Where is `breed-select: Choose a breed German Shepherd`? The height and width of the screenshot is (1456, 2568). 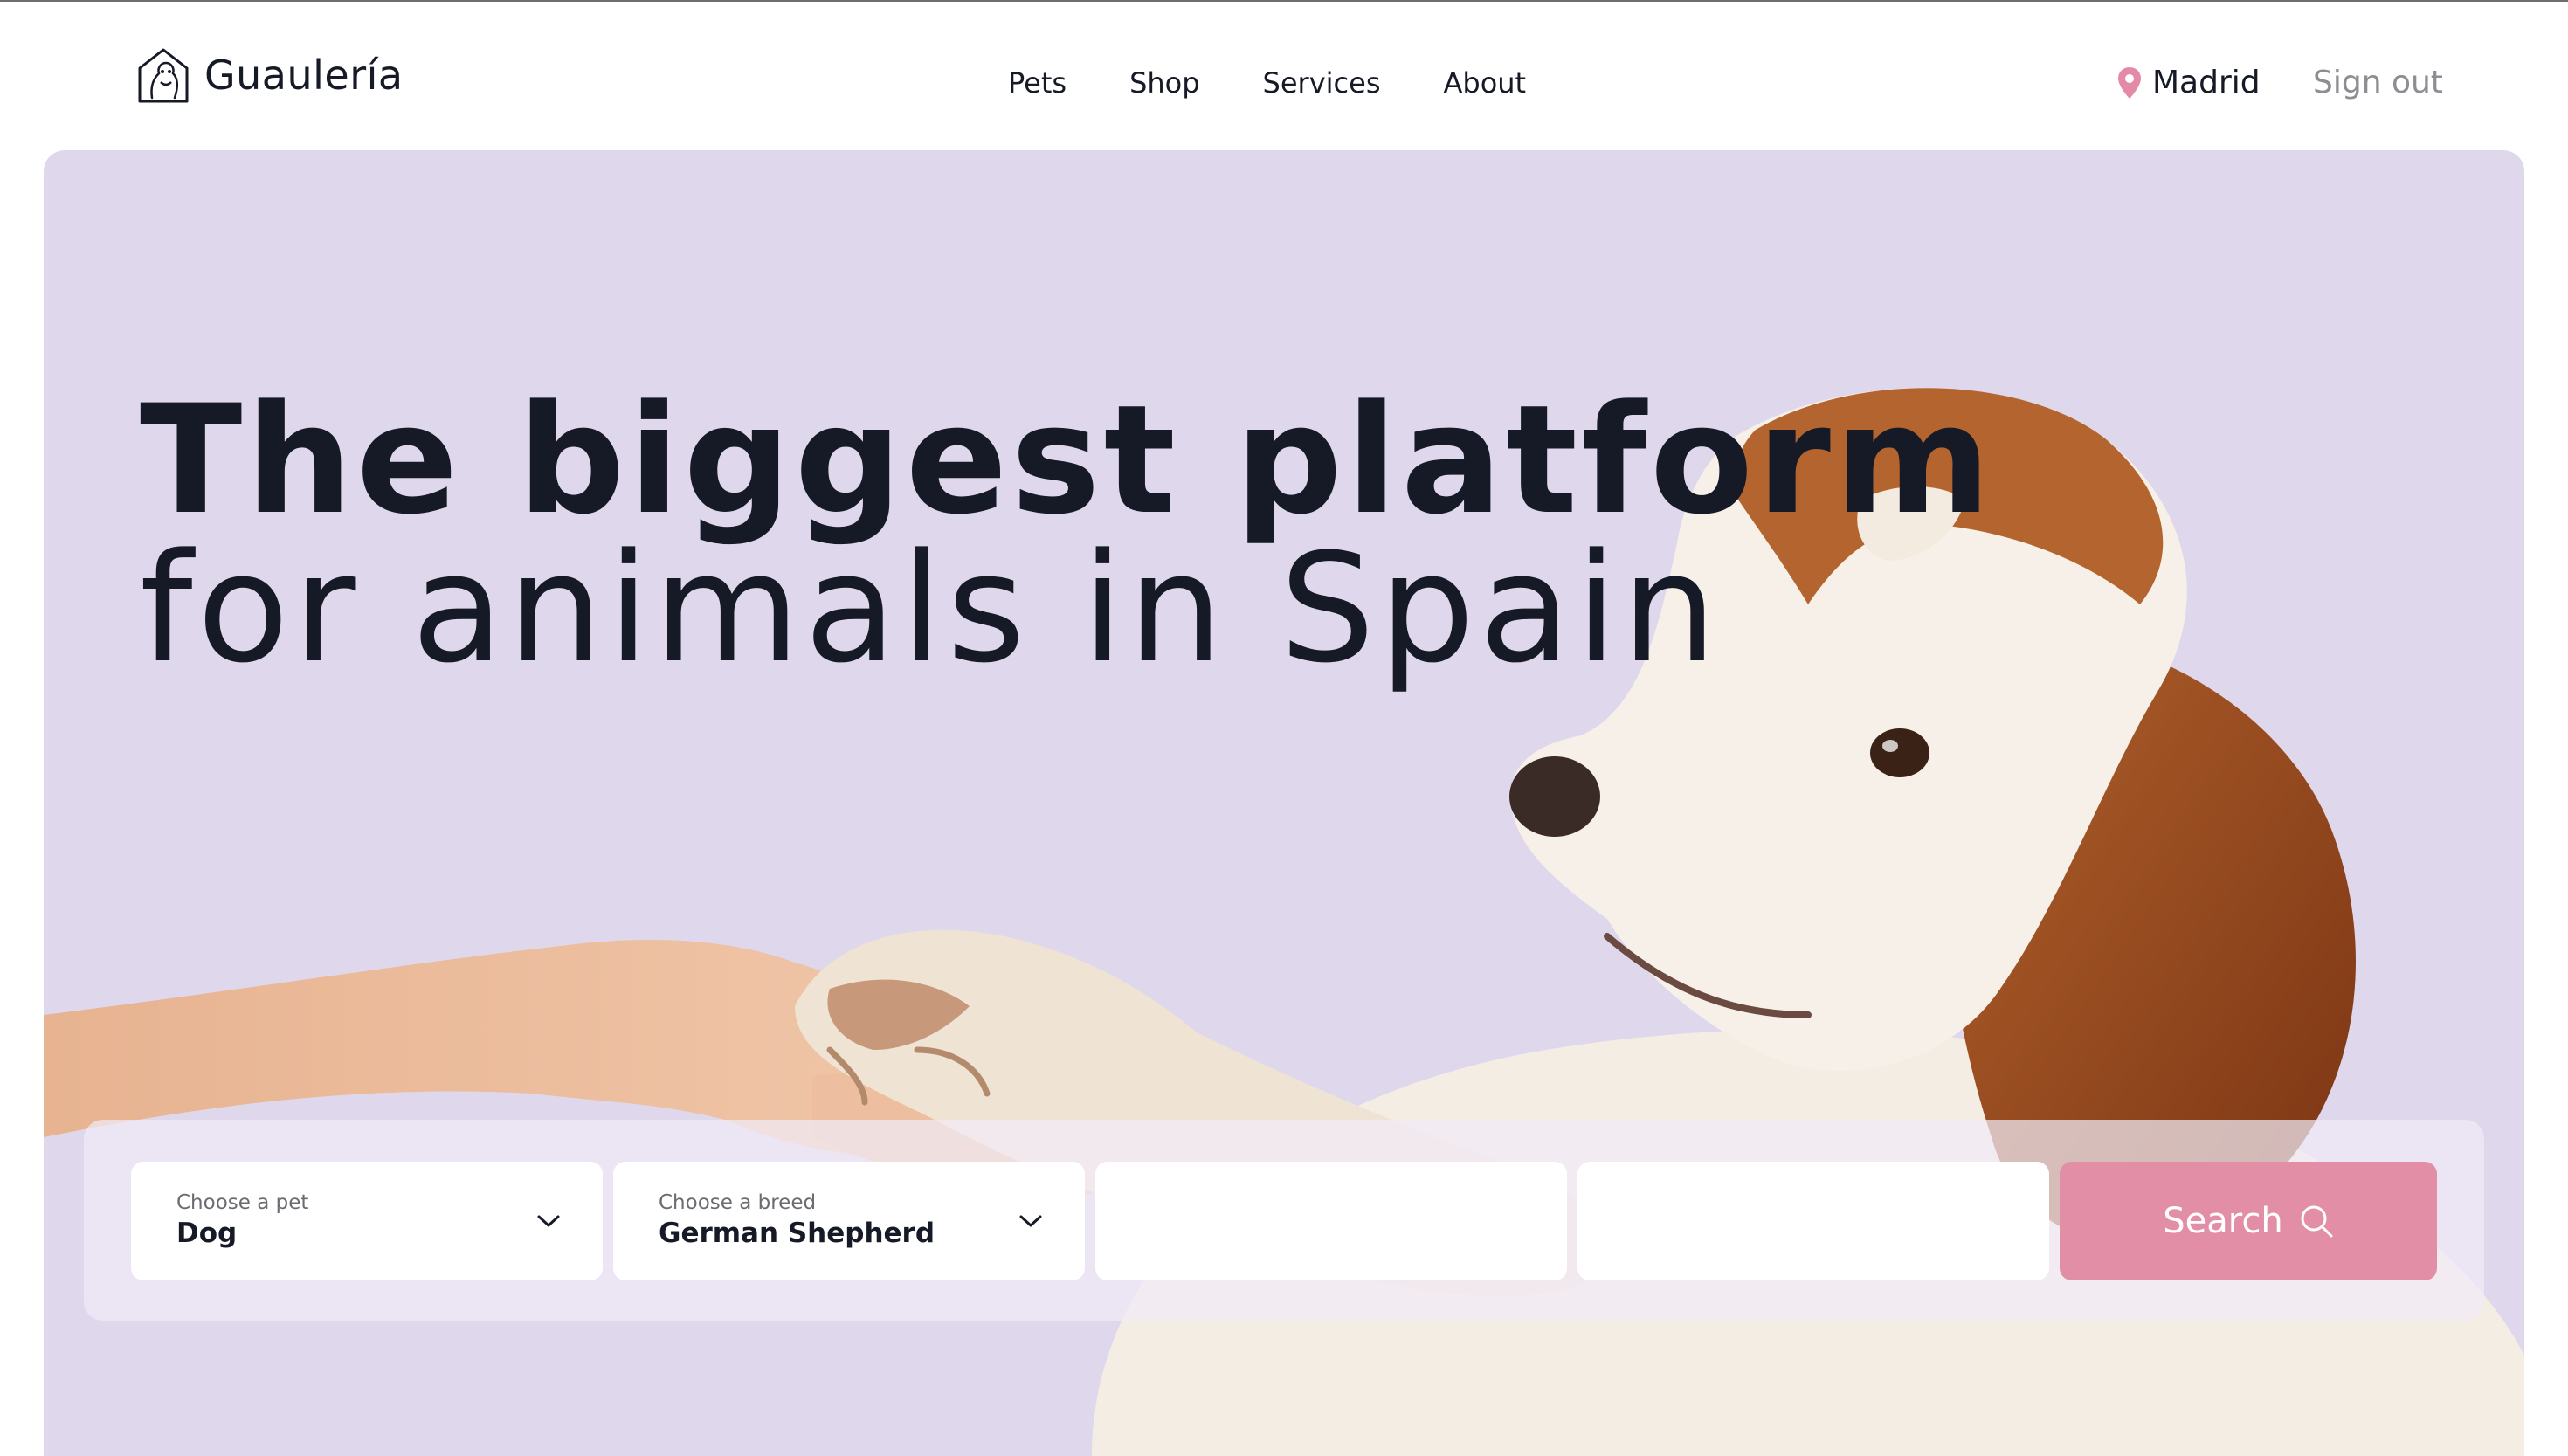 breed-select: Choose a breed German Shepherd is located at coordinates (849, 1221).